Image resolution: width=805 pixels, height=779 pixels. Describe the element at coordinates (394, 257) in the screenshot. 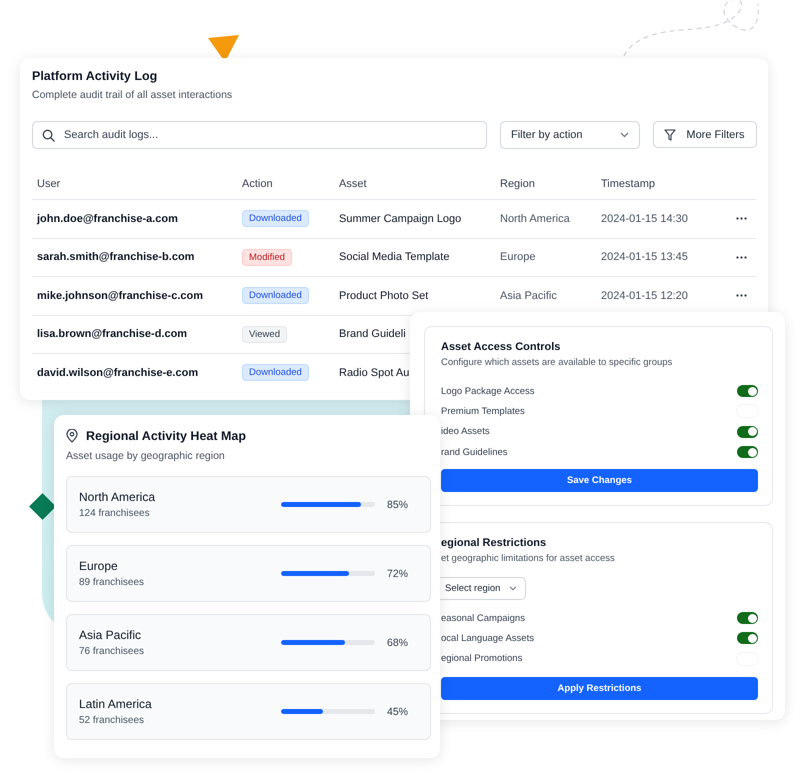

I see `asset-name: Social Media Template` at that location.